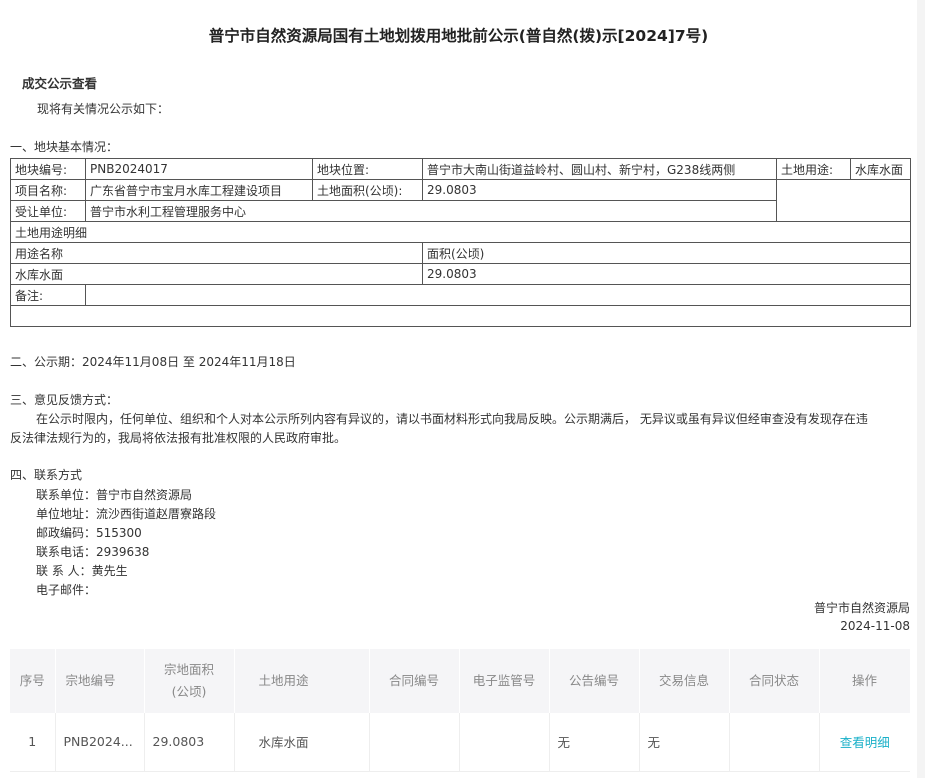 The image size is (925, 778). Describe the element at coordinates (178, 438) in the screenshot. I see `section3-line2: 反法律法规行为的，我局将依法报有批准权限的人民政府审批。` at that location.